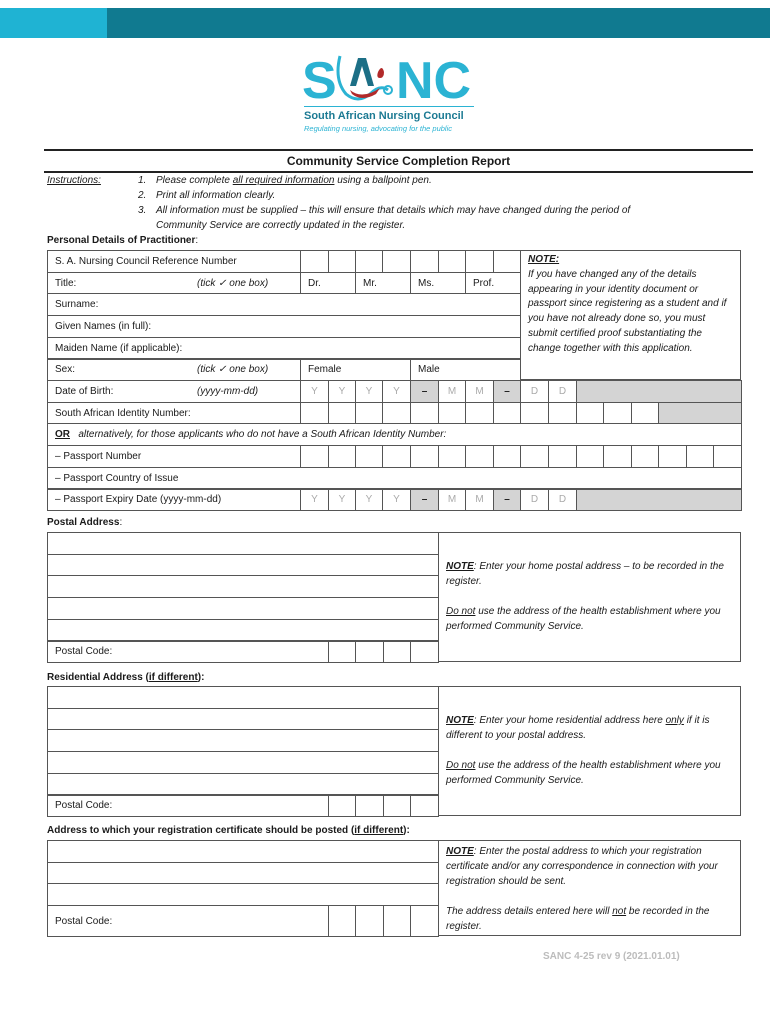  I want to click on surname-field: Surname:, so click(284, 305).